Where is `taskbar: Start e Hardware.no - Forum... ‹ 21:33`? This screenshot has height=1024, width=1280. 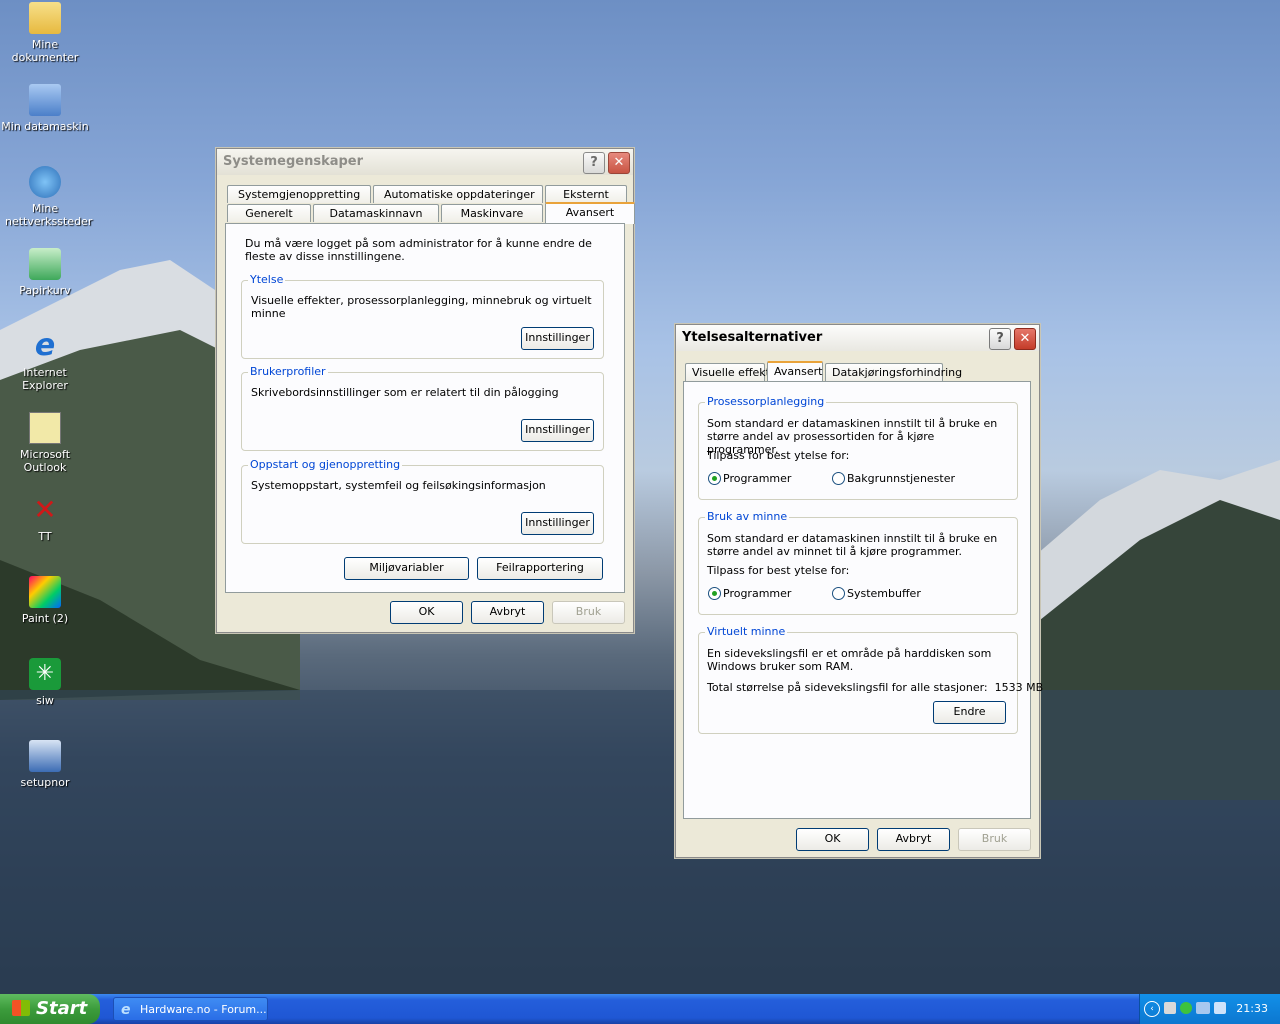 taskbar: Start e Hardware.no - Forum... ‹ 21:33 is located at coordinates (640, 1009).